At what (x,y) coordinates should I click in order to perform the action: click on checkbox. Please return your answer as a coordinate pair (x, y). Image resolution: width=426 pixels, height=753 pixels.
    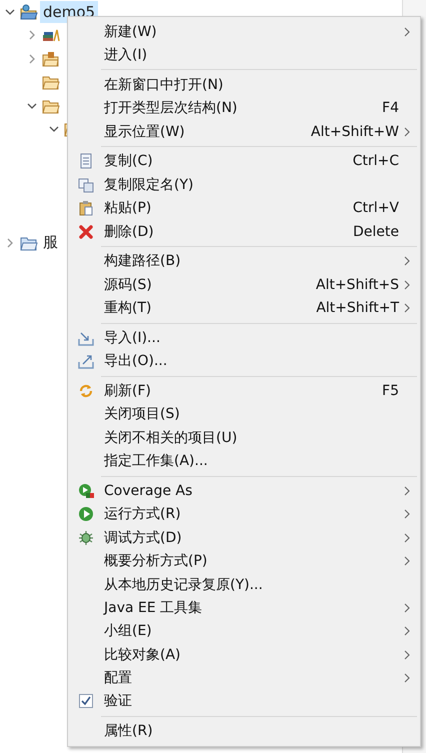
    Looking at the image, I should click on (86, 701).